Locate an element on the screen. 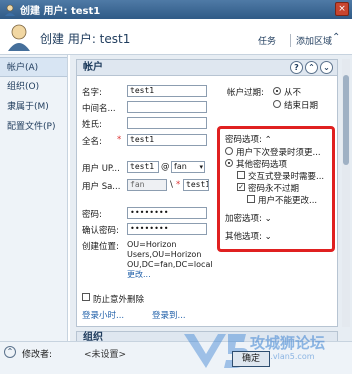 The width and height of the screenshot is (352, 374). dropdown-arrow-icon: ▾ is located at coordinates (201, 167).